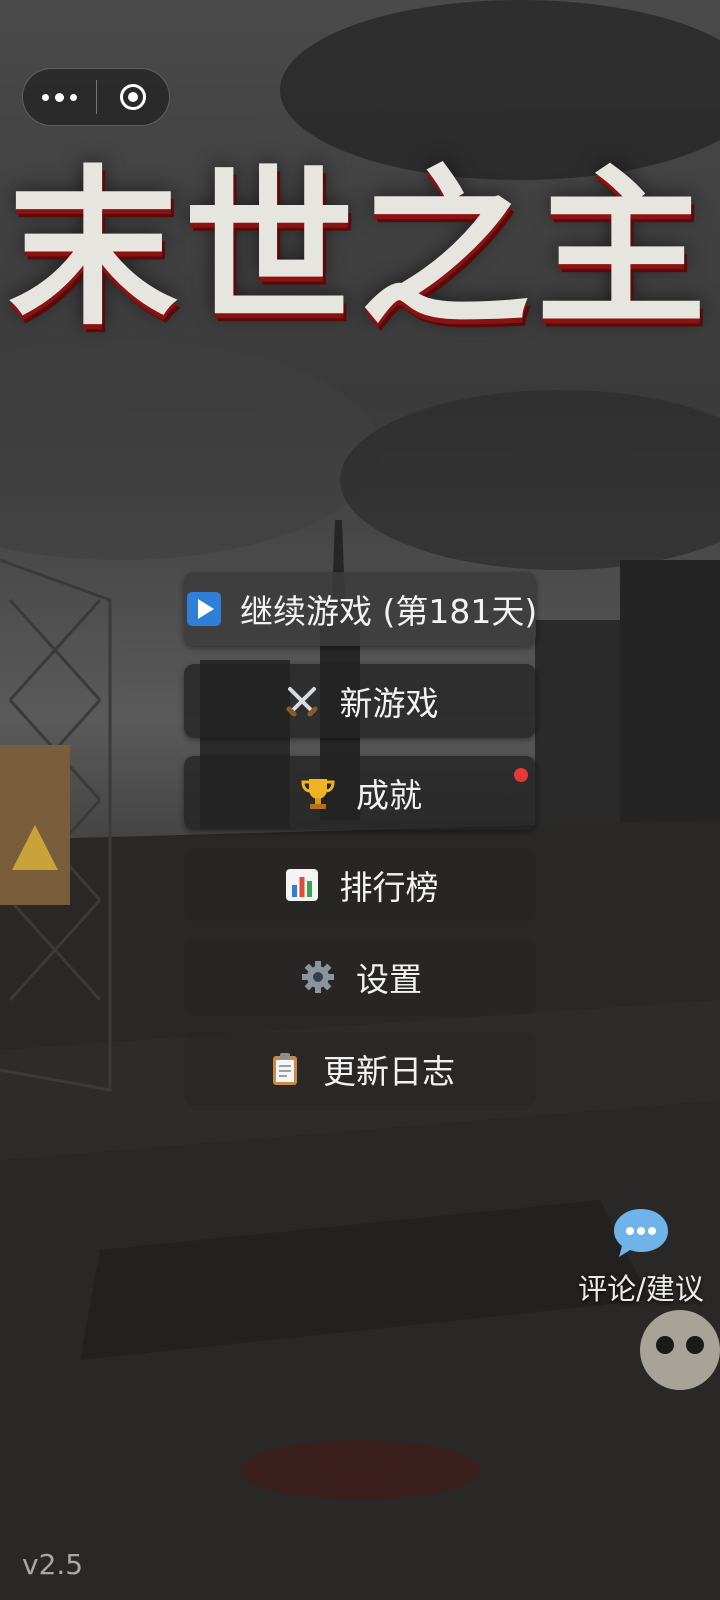 The width and height of the screenshot is (720, 1600). What do you see at coordinates (389, 611) in the screenshot?
I see `continue-game-label: 继续游戏 (第181天)` at bounding box center [389, 611].